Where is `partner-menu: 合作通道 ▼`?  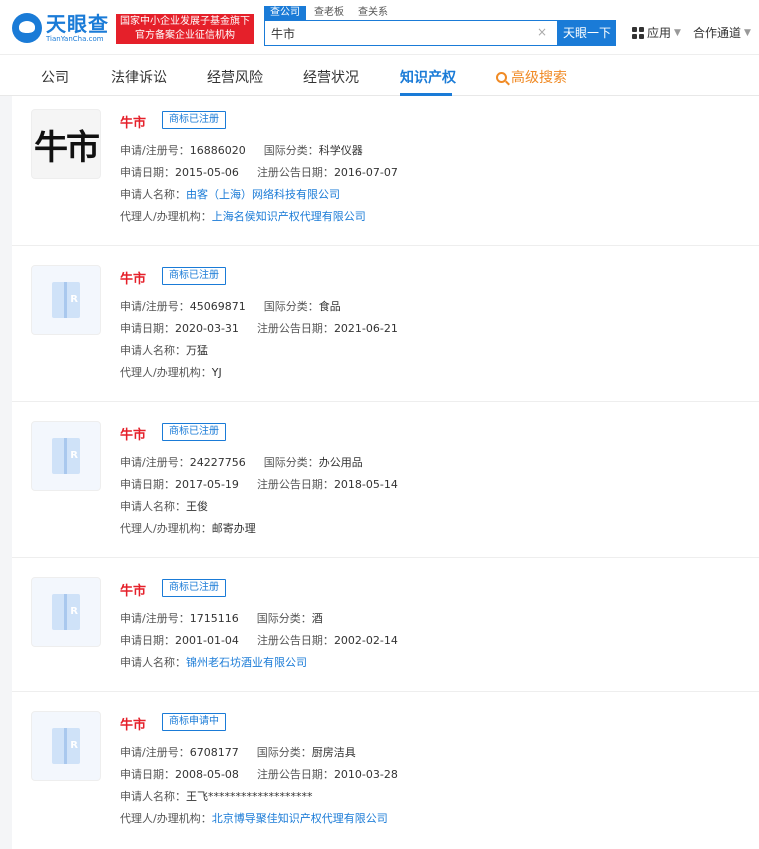 partner-menu: 合作通道 ▼ is located at coordinates (722, 32).